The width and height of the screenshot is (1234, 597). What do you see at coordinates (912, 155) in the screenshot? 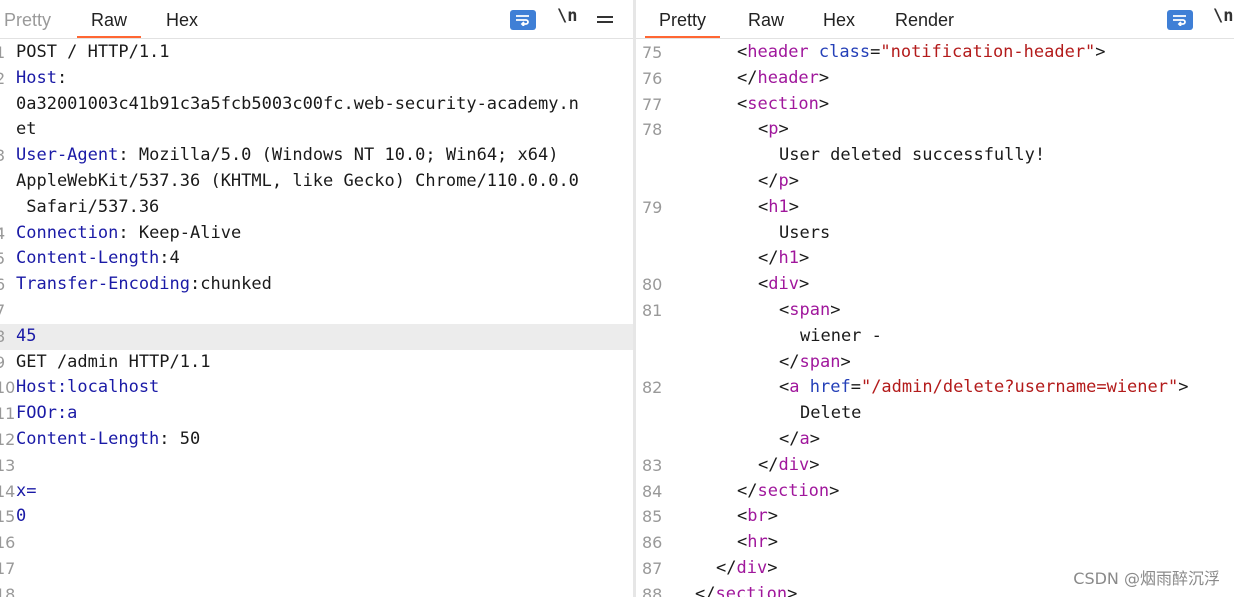
I see `code-token: User deleted successfully!` at bounding box center [912, 155].